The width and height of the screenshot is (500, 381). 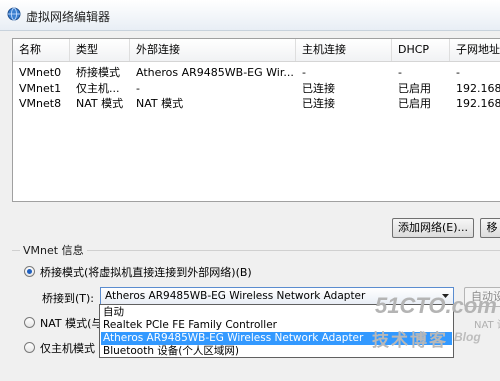 What do you see at coordinates (478, 103) in the screenshot?
I see `table-cell: 192.168.20` at bounding box center [478, 103].